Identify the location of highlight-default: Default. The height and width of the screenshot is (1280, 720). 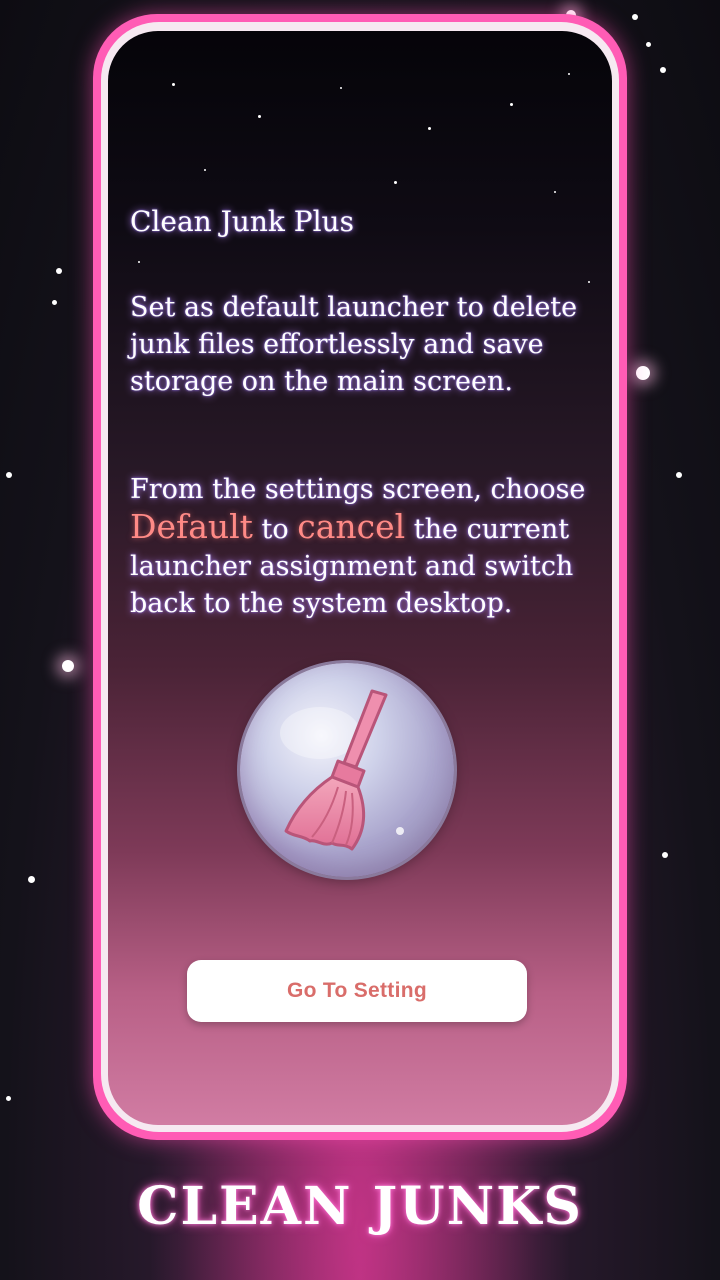
(191, 526).